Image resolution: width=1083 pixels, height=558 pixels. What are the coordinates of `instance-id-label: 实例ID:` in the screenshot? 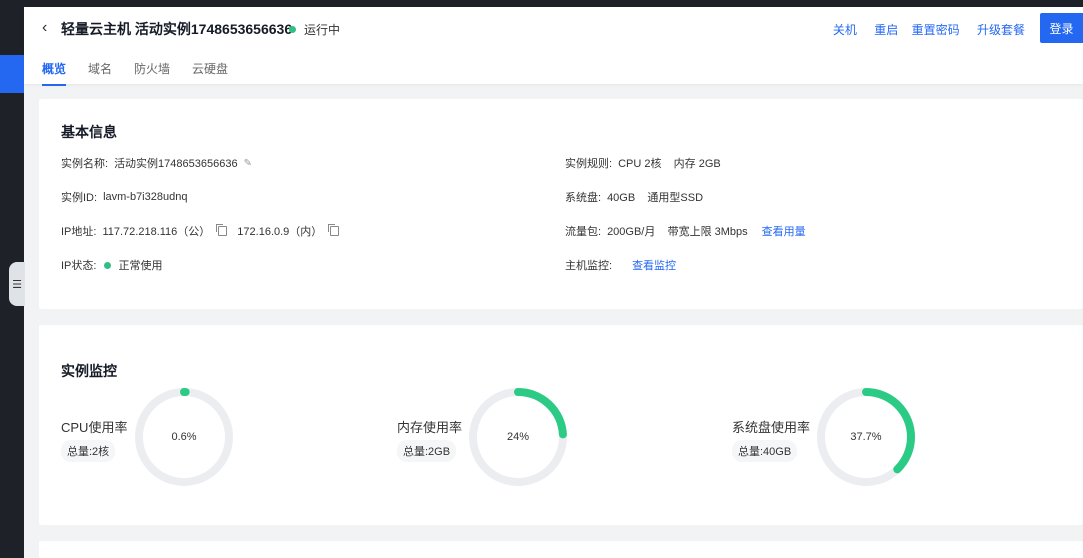 It's located at (79, 198).